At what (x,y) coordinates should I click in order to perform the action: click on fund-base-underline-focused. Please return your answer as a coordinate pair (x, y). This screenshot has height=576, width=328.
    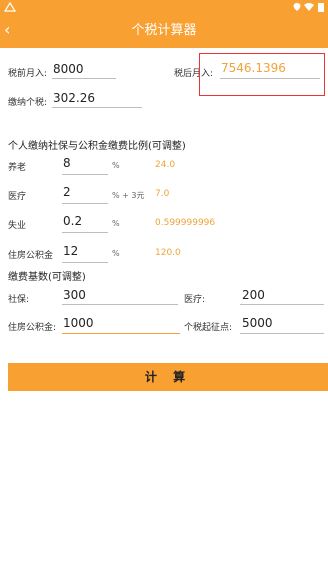
    Looking at the image, I should click on (121, 333).